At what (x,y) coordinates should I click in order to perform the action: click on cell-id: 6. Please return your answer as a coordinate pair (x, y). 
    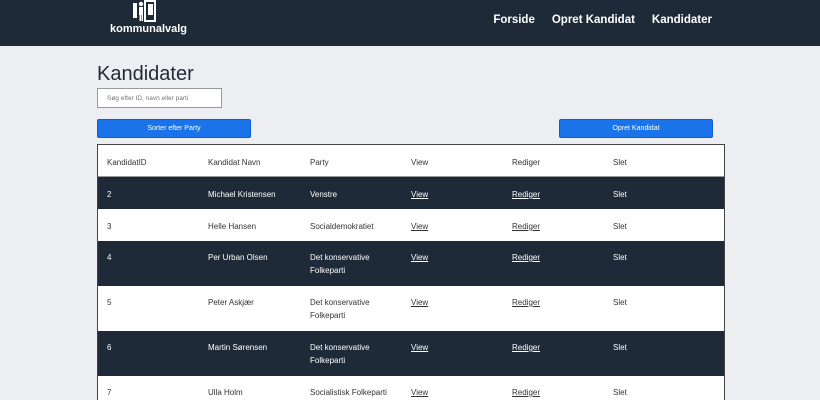
    Looking at the image, I should click on (109, 347).